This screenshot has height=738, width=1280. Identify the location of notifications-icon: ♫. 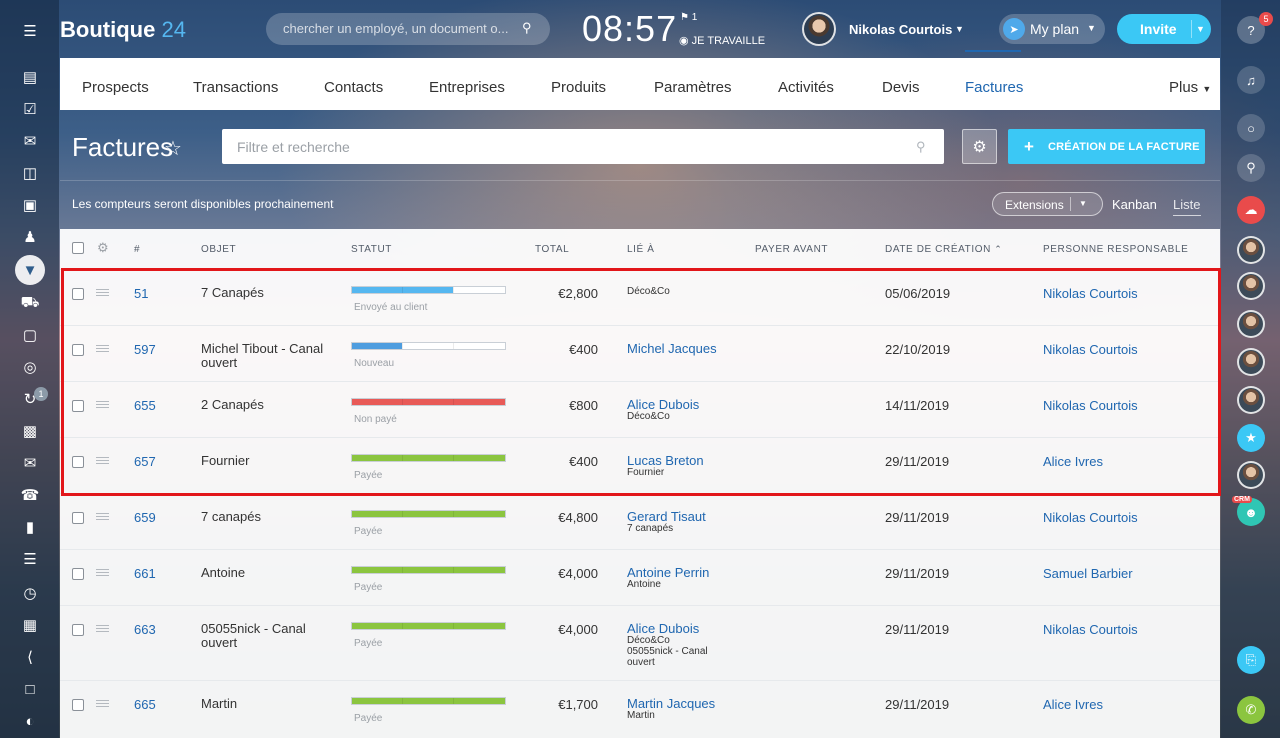
(1251, 80).